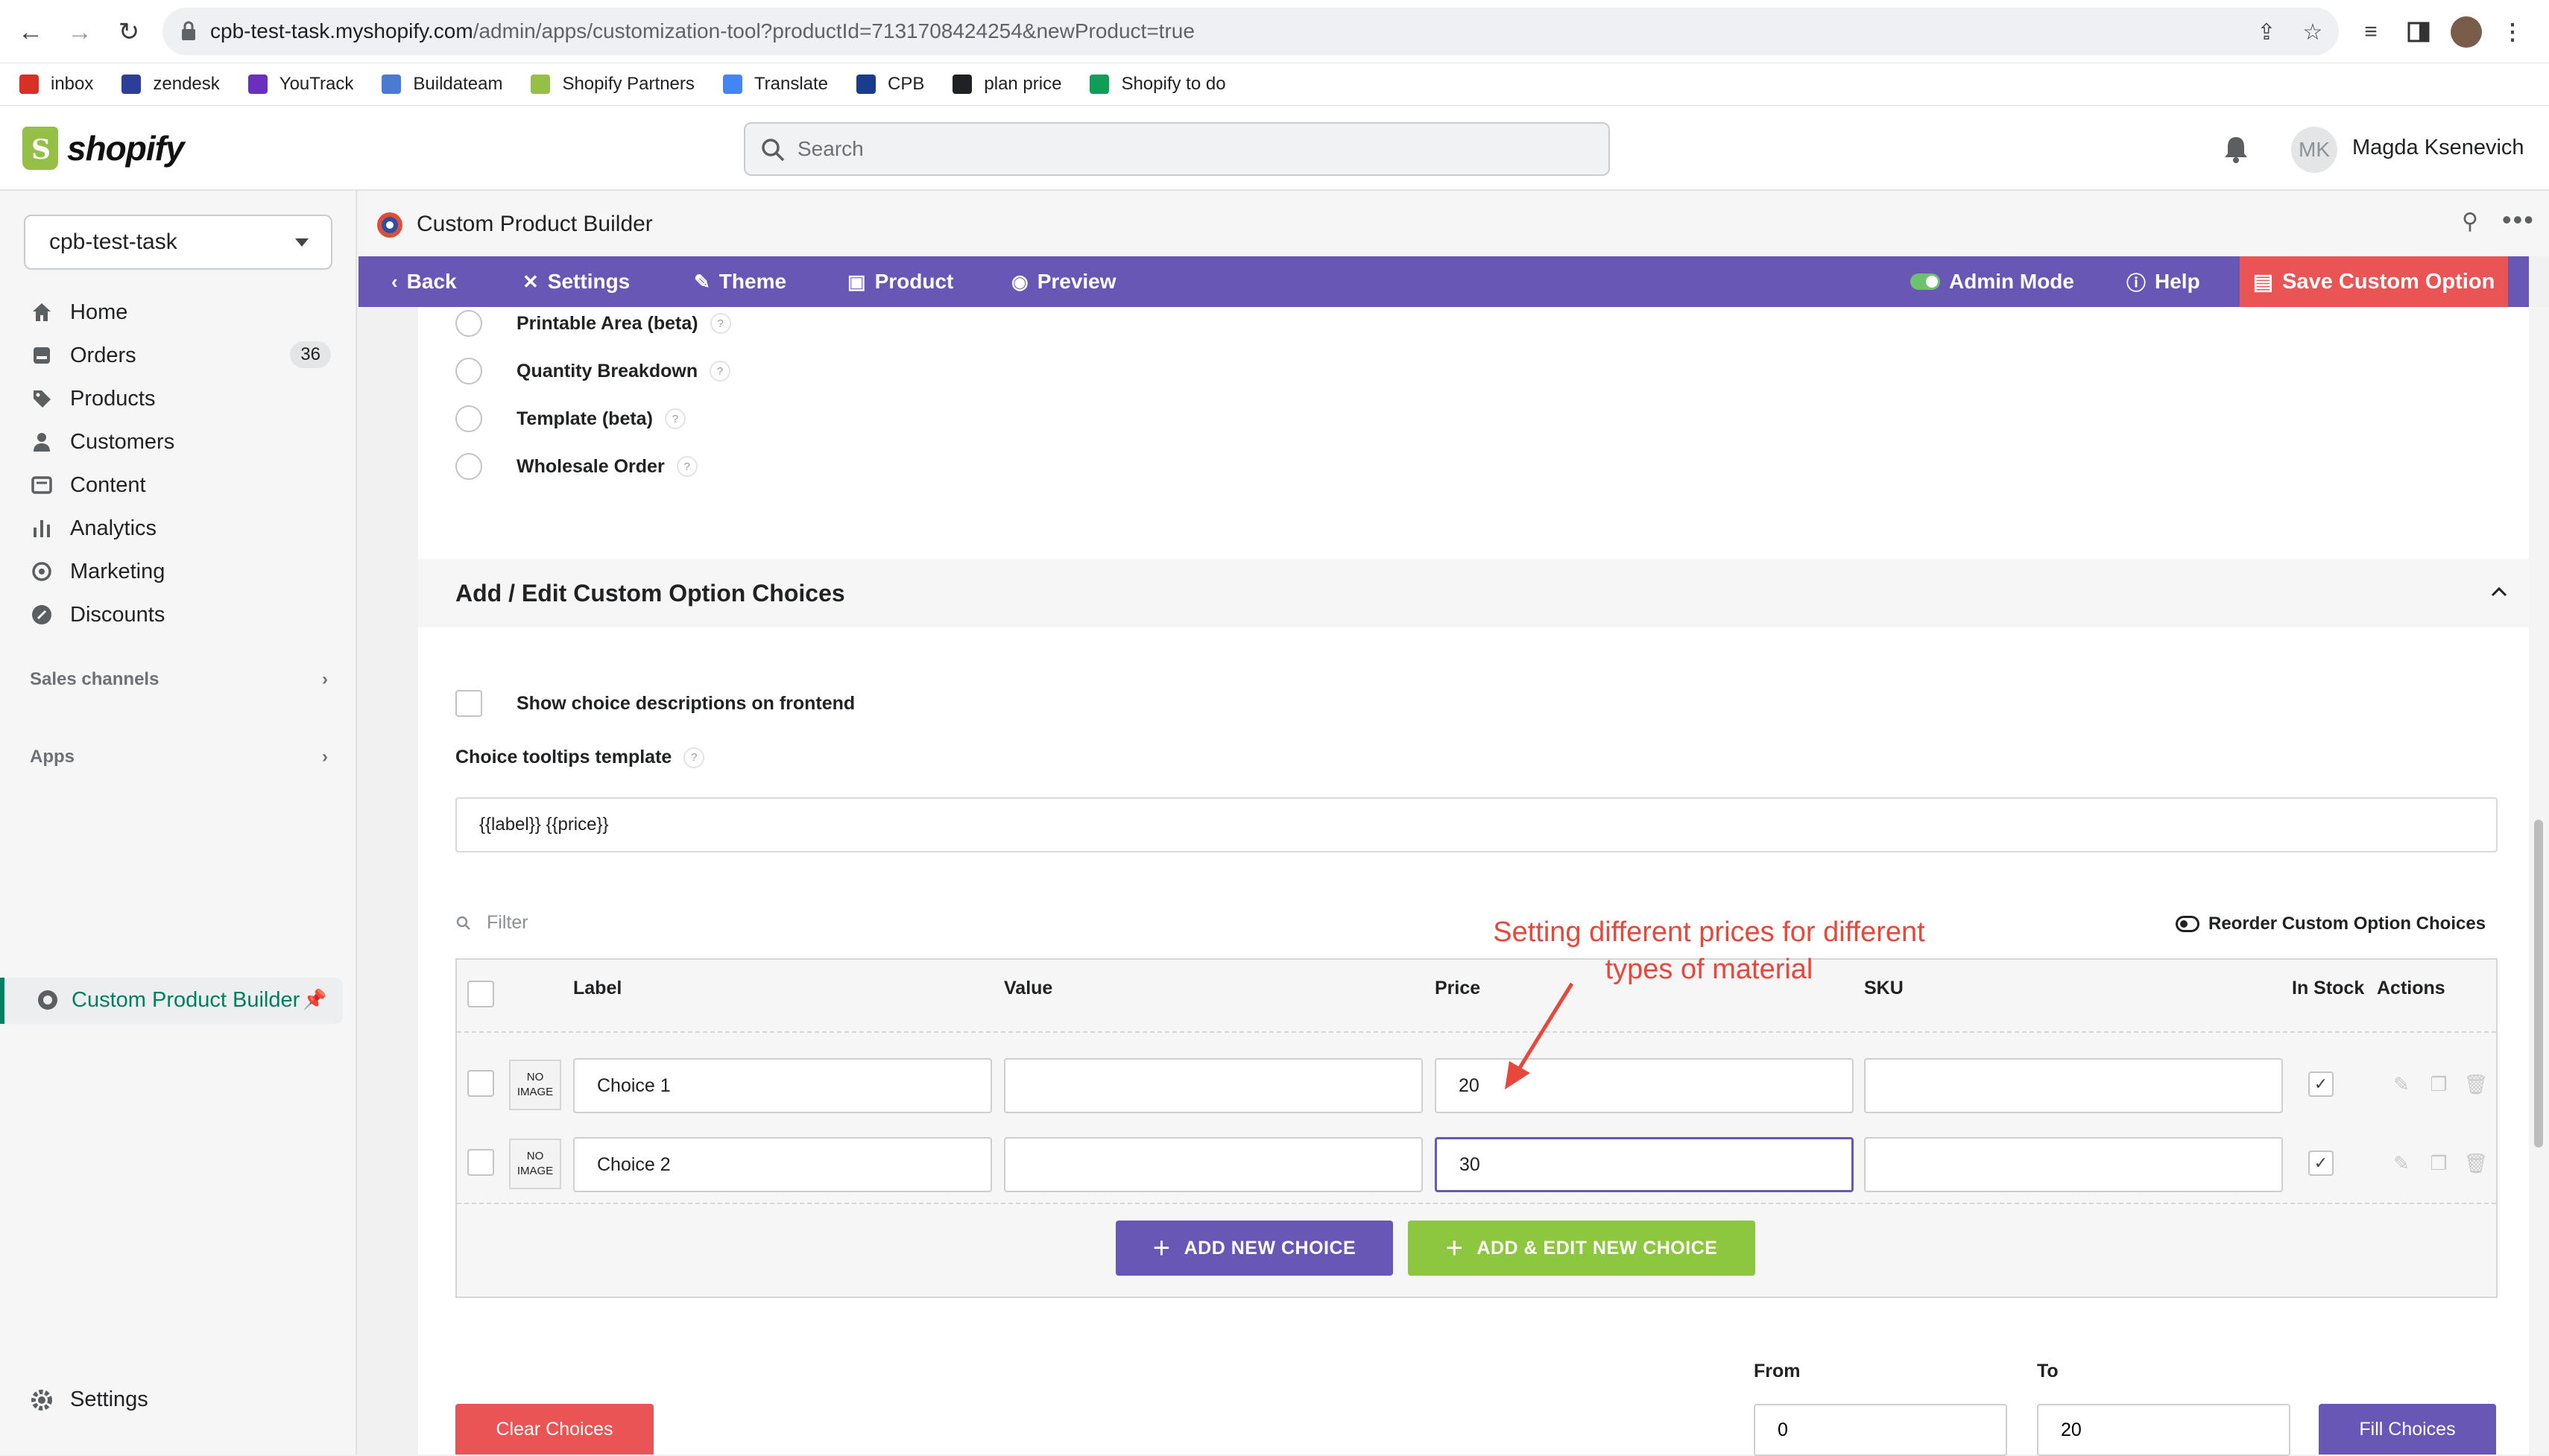 The height and width of the screenshot is (1456, 2549). Describe the element at coordinates (2499, 592) in the screenshot. I see `chevron-up-icon` at that location.